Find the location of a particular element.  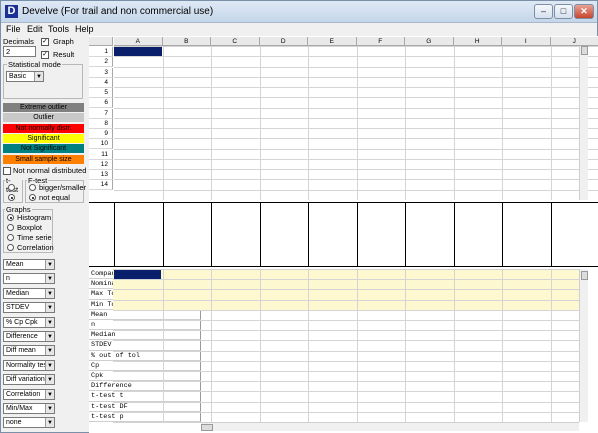

graph-radio-timeserie is located at coordinates (10, 237).